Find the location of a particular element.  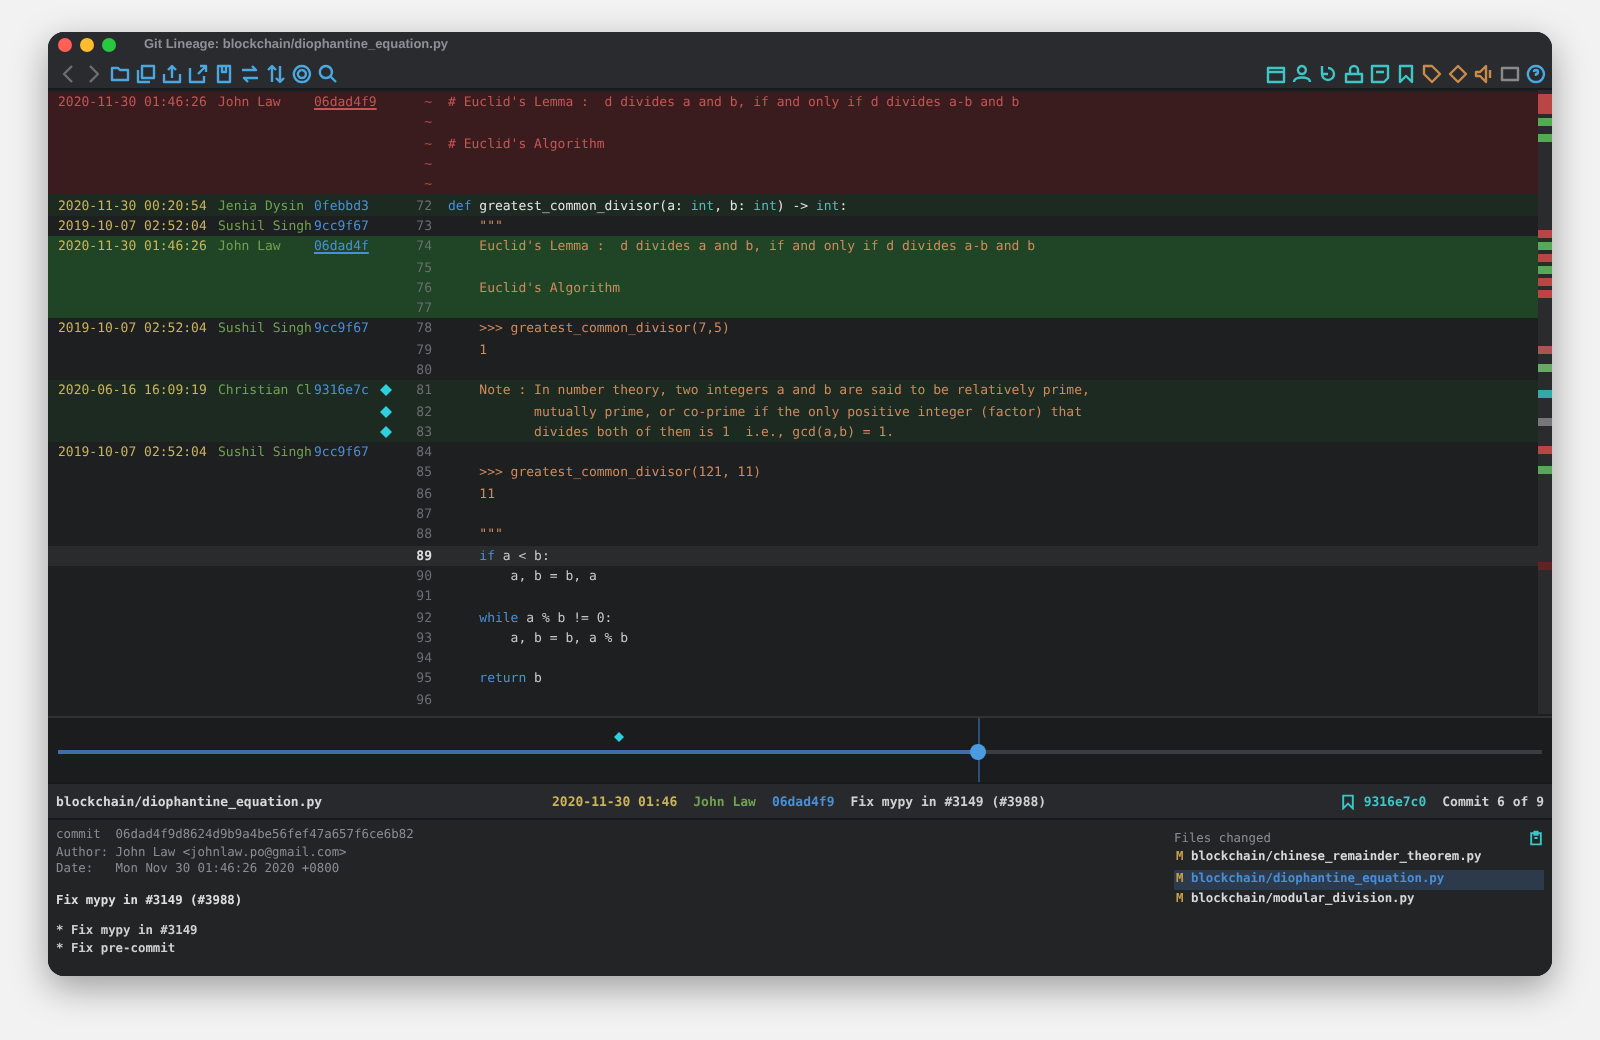

tag-icon is located at coordinates (1432, 73).